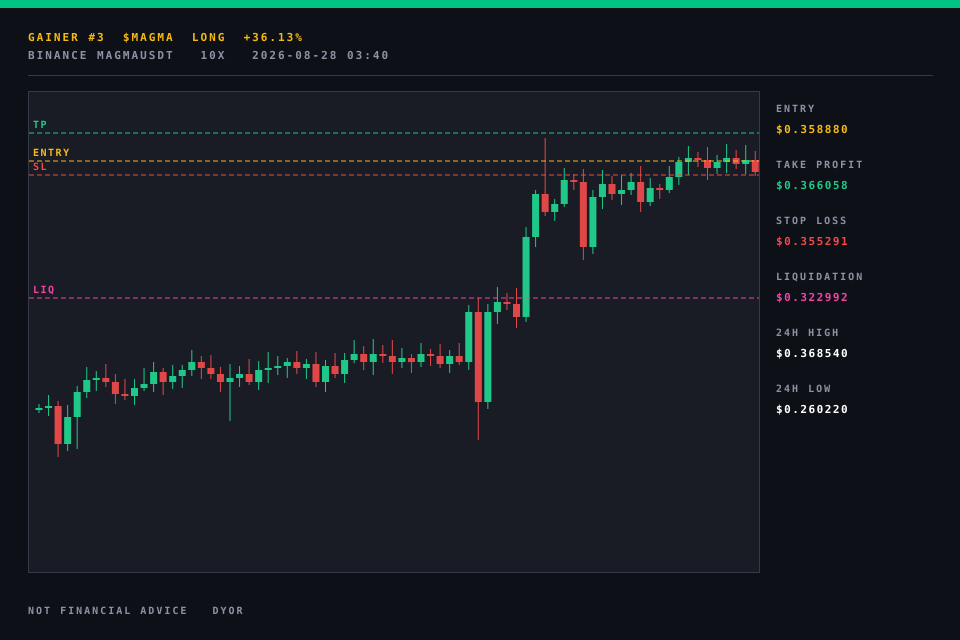 The height and width of the screenshot is (640, 960). Describe the element at coordinates (137, 611) in the screenshot. I see `disclaimer: NOT FINANCIAL ADVICE DYOR` at that location.